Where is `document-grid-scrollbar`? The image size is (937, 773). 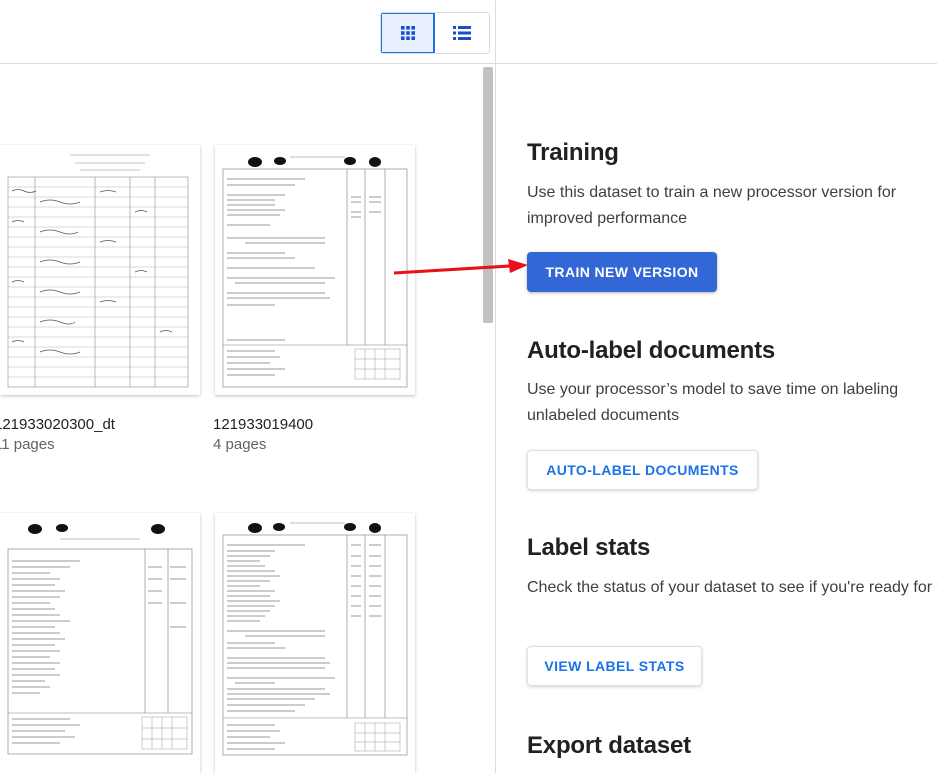 document-grid-scrollbar is located at coordinates (488, 195).